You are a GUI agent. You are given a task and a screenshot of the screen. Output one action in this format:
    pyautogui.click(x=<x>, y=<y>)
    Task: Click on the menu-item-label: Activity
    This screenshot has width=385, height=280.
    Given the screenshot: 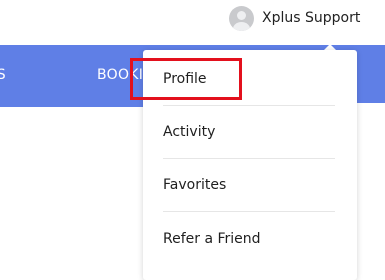 What is the action you would take?
    pyautogui.click(x=189, y=132)
    